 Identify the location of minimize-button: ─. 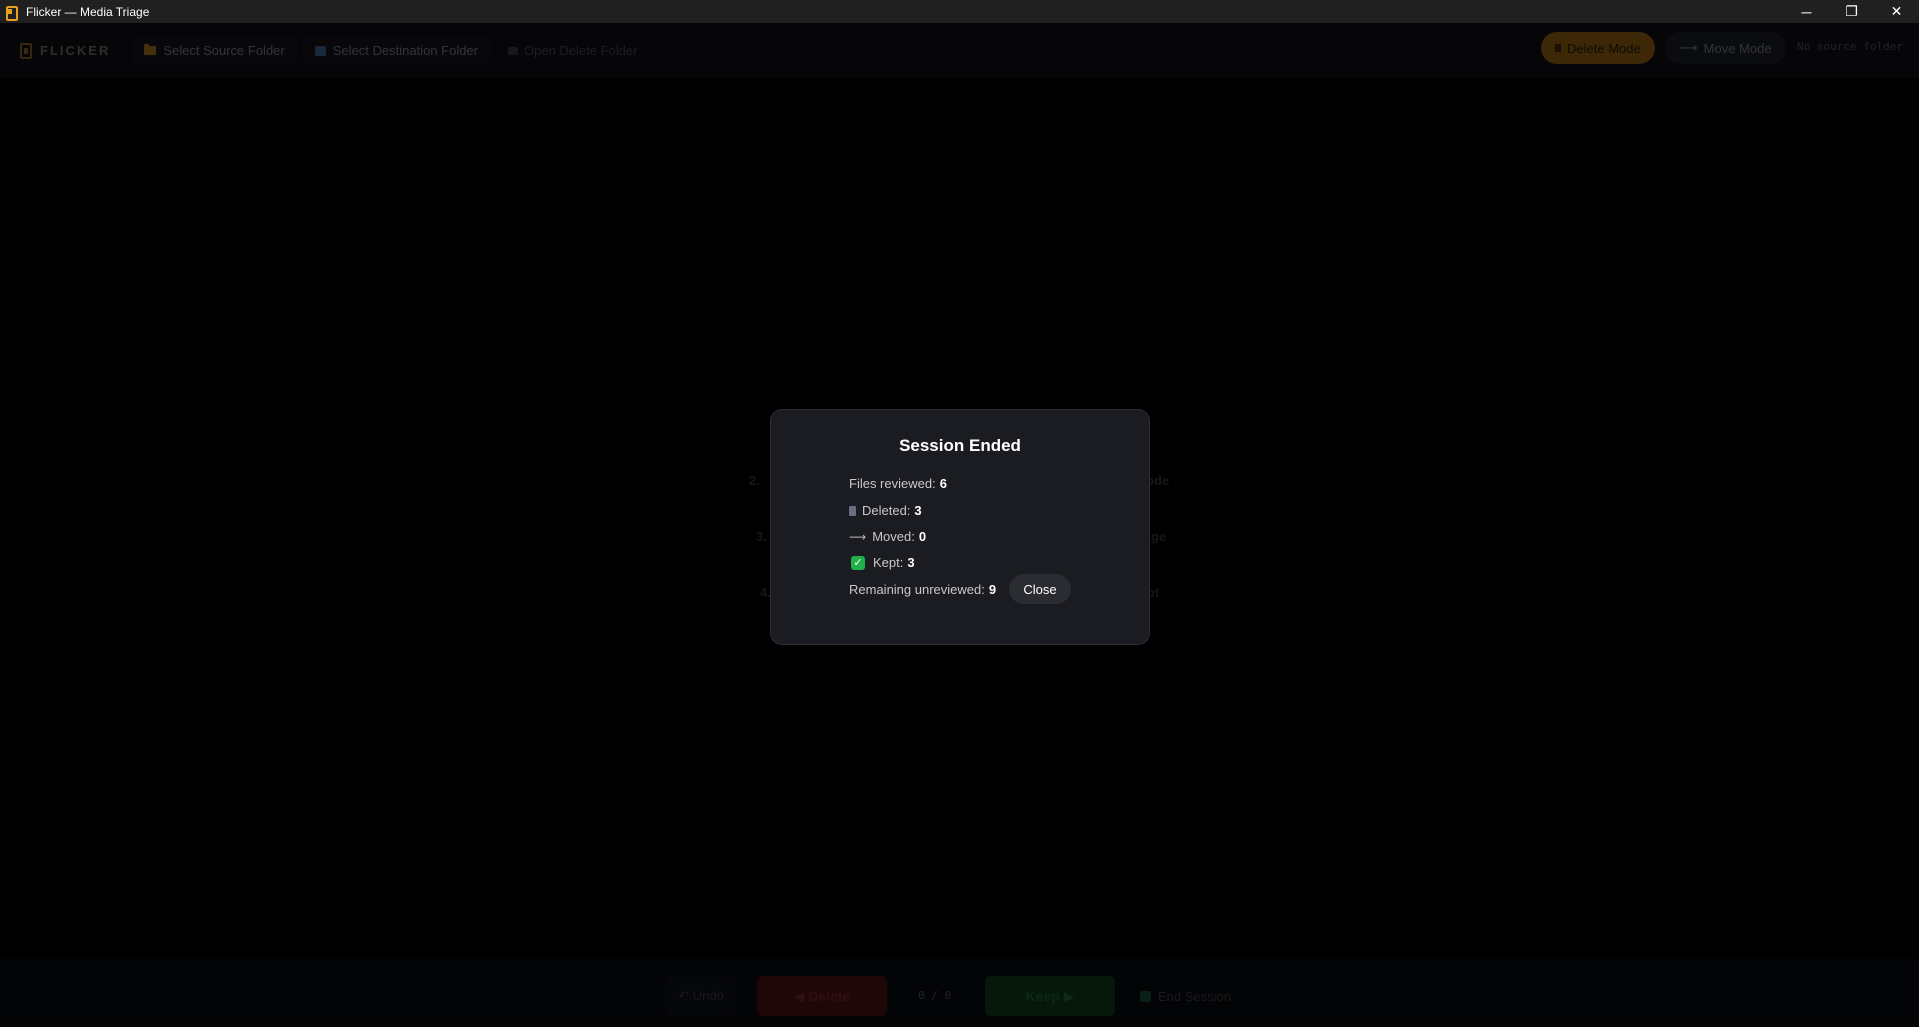
(1806, 11).